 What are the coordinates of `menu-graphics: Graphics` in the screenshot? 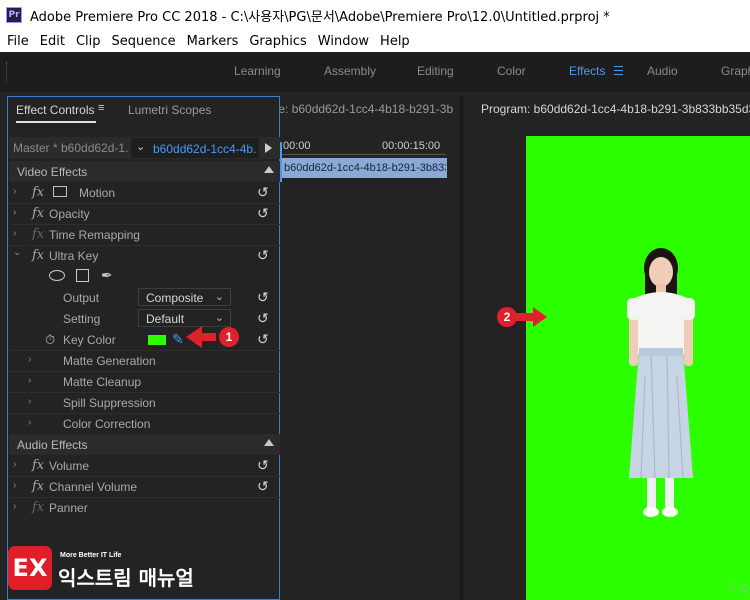 It's located at (277, 41).